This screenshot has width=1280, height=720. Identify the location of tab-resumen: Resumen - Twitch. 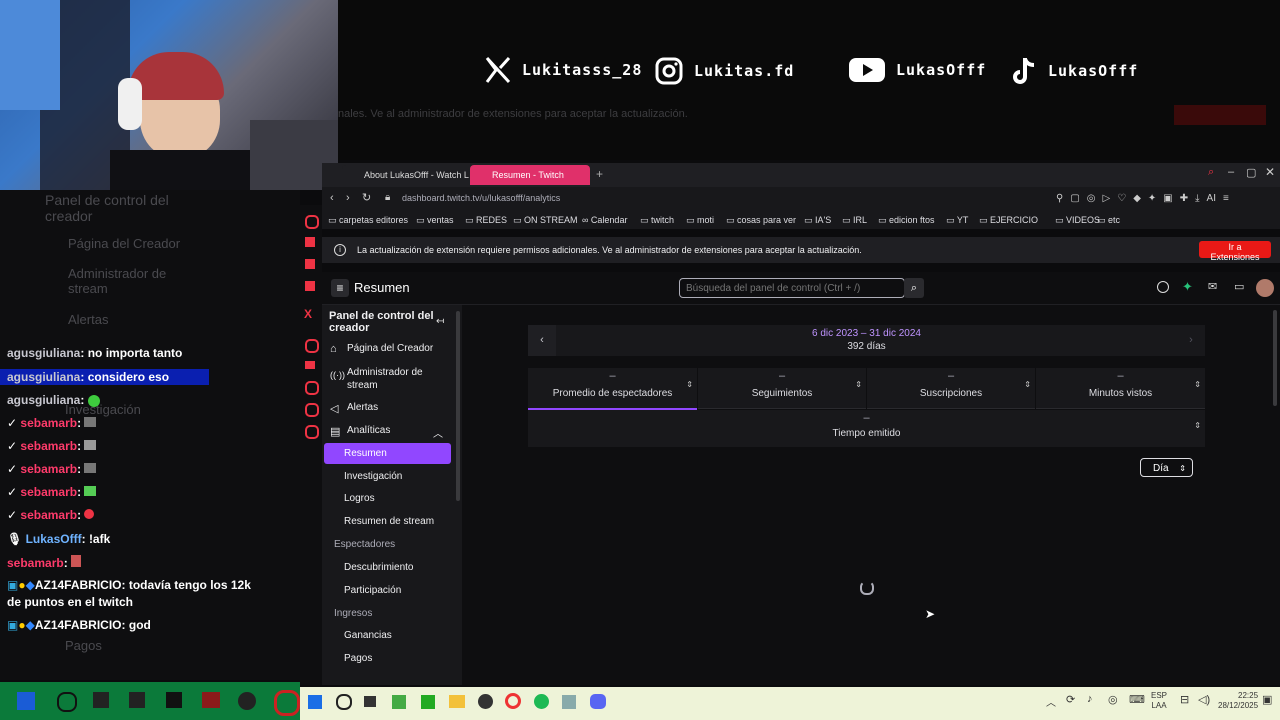
(530, 175).